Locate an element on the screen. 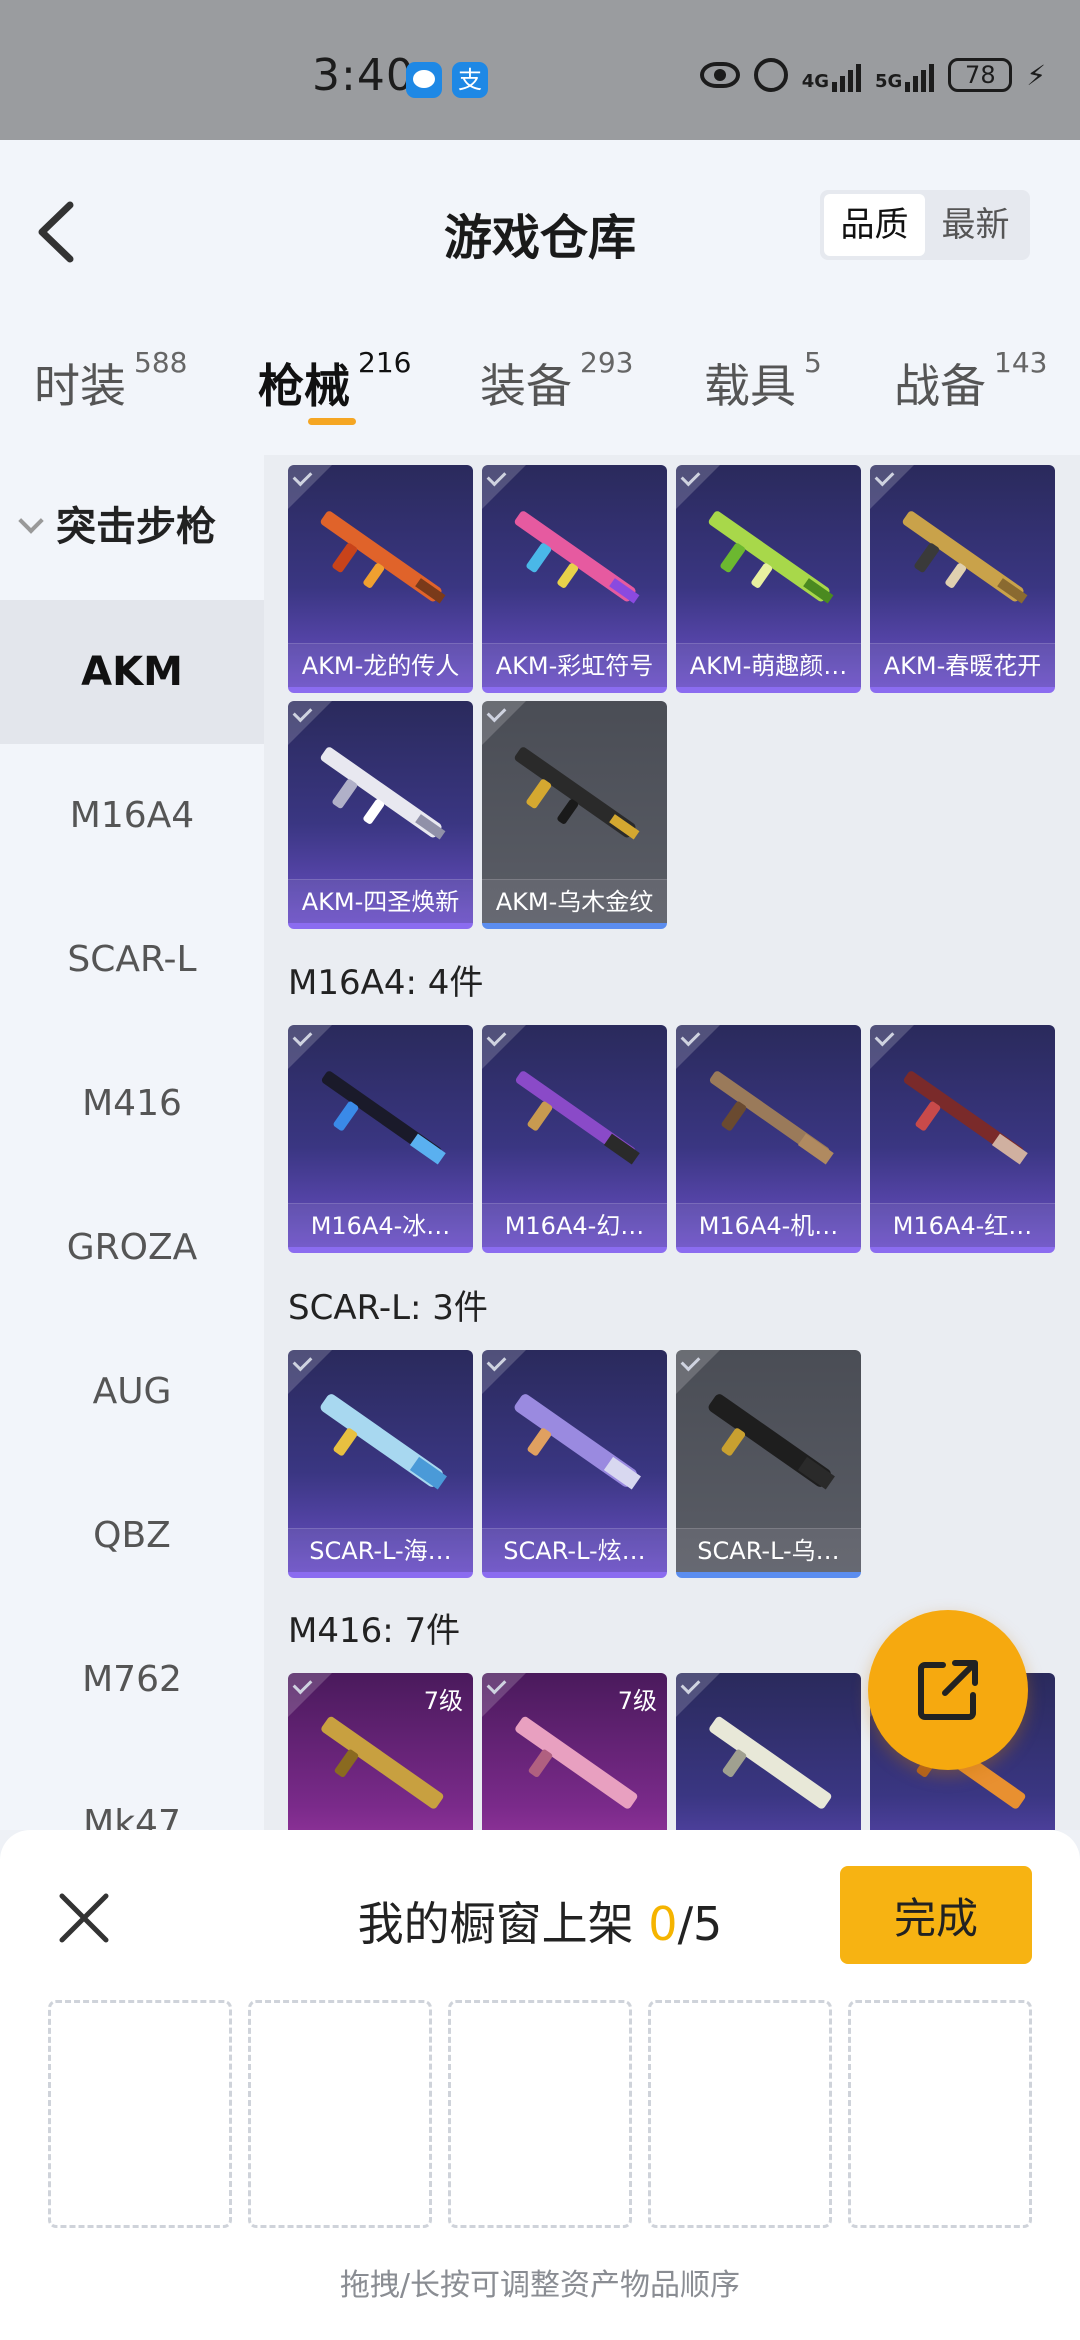 Image resolution: width=1080 pixels, height=2340 pixels. weapon-card: AKM-龙的传人 is located at coordinates (380, 579).